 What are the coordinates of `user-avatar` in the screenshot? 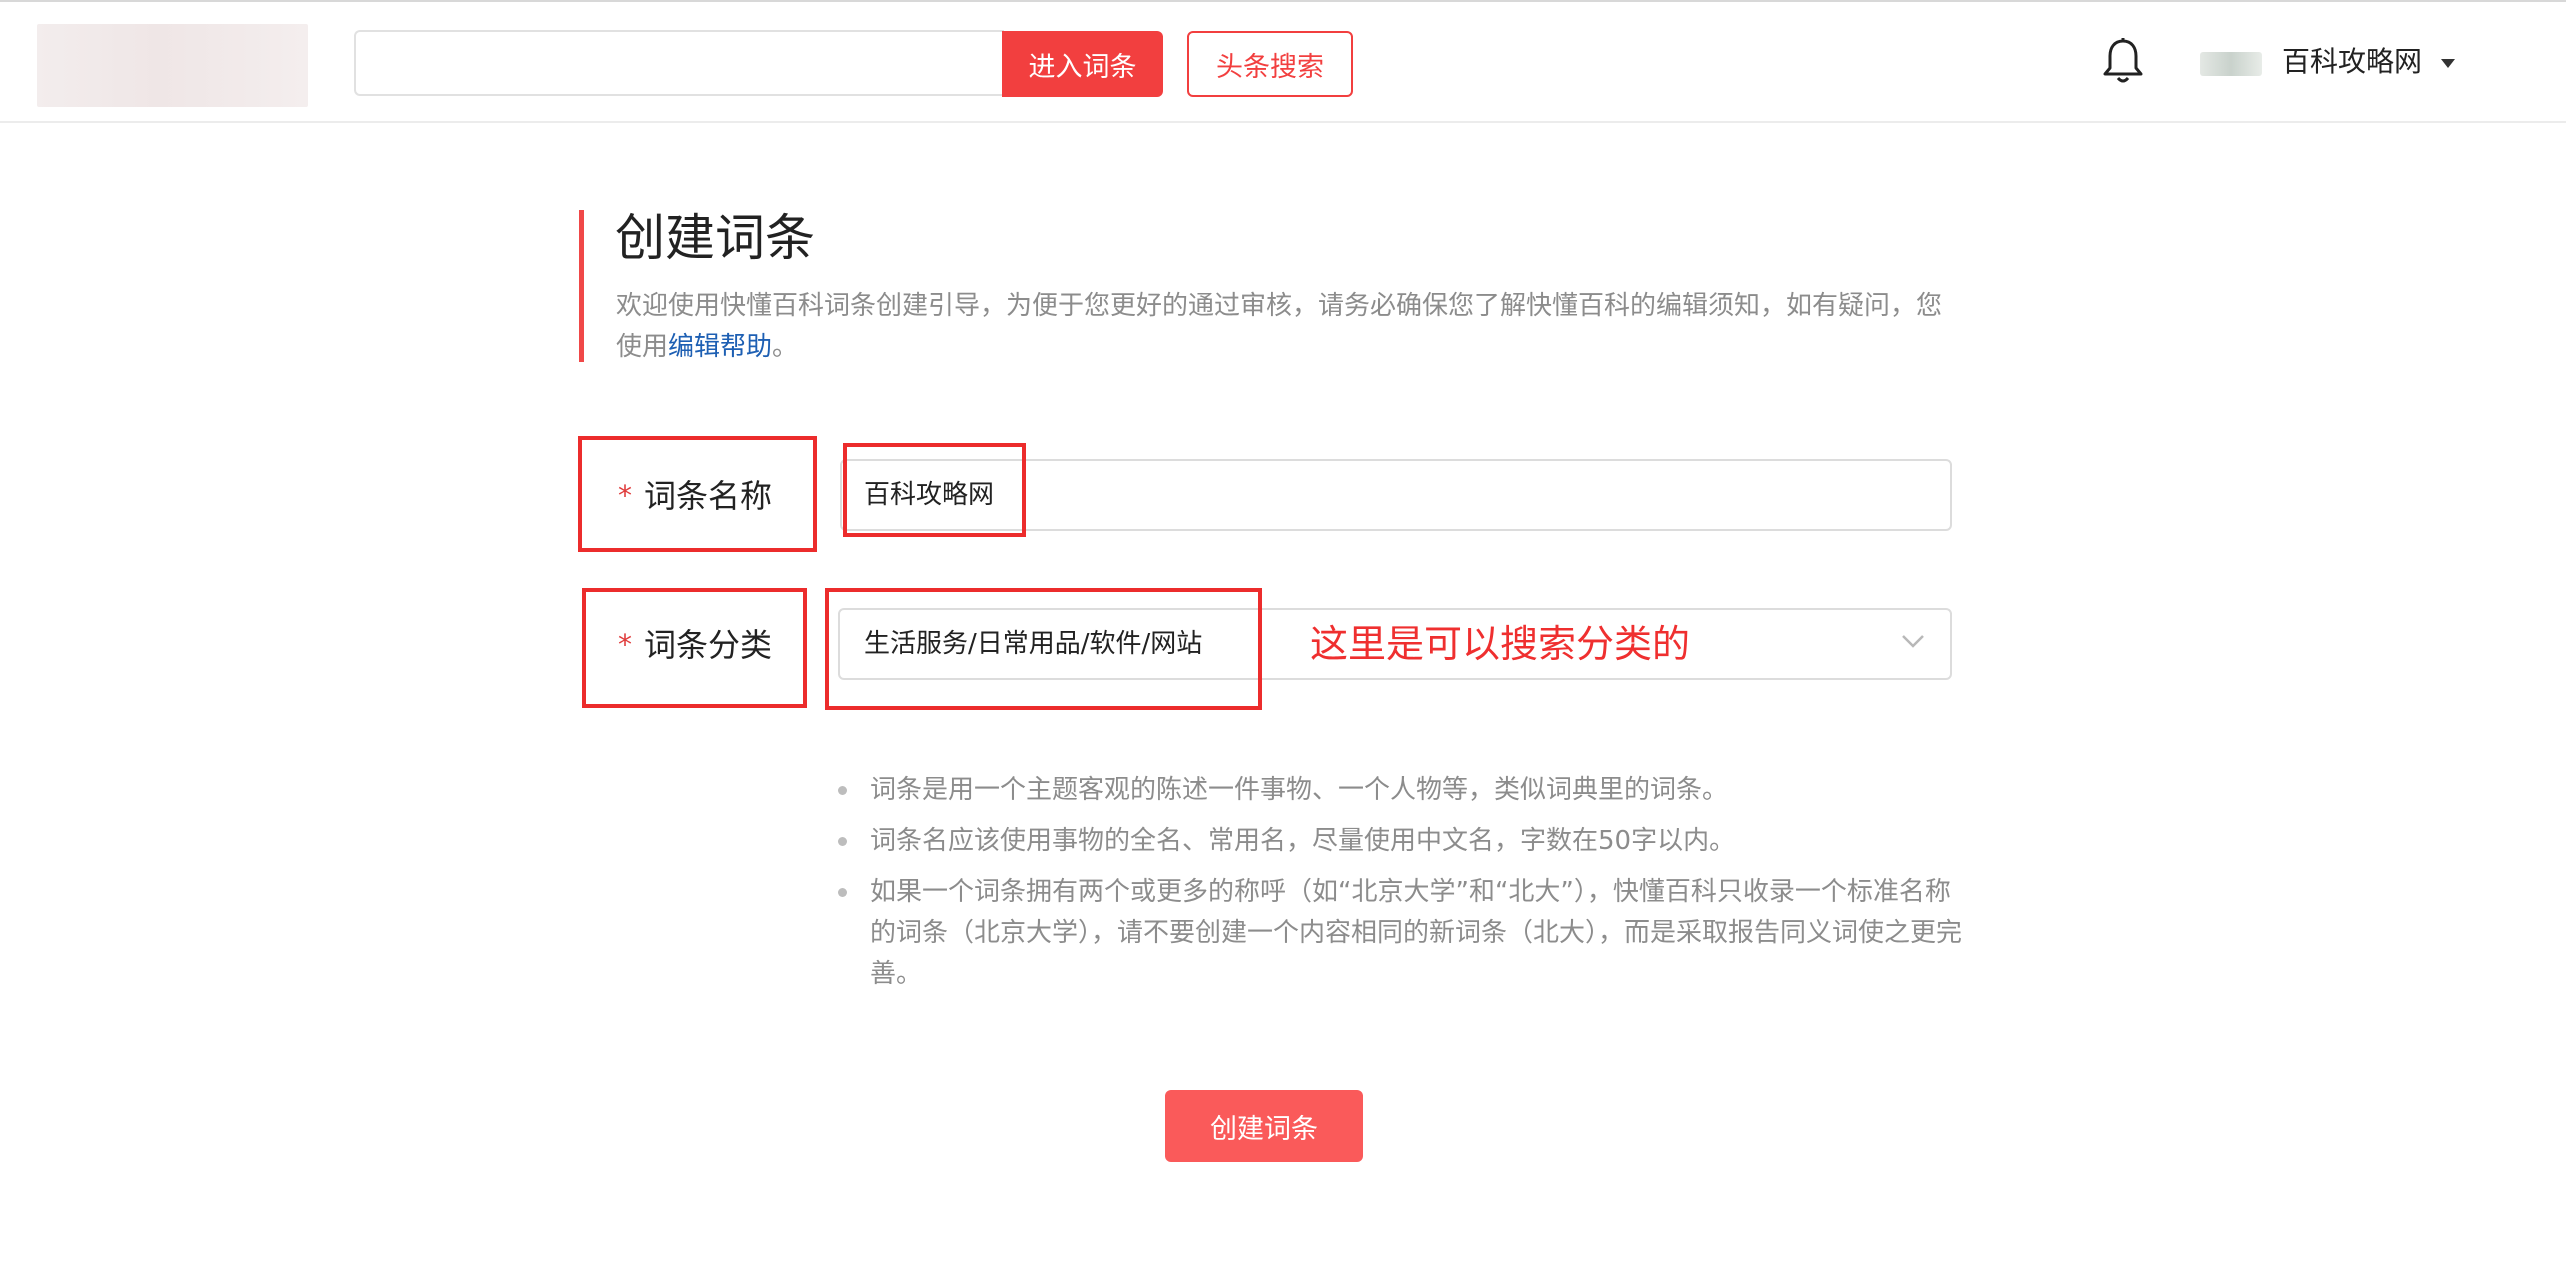 It's located at (2231, 64).